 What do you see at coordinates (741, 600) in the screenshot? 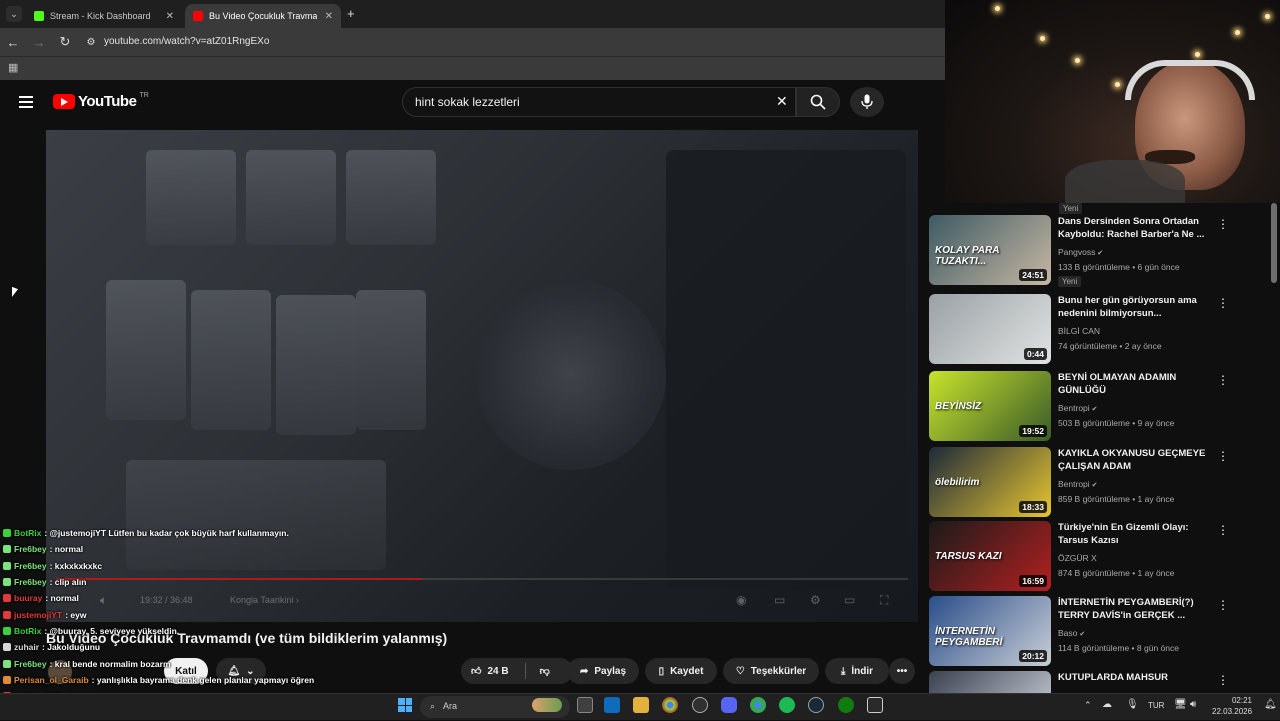
I see `autoplay-icon: ◉` at bounding box center [741, 600].